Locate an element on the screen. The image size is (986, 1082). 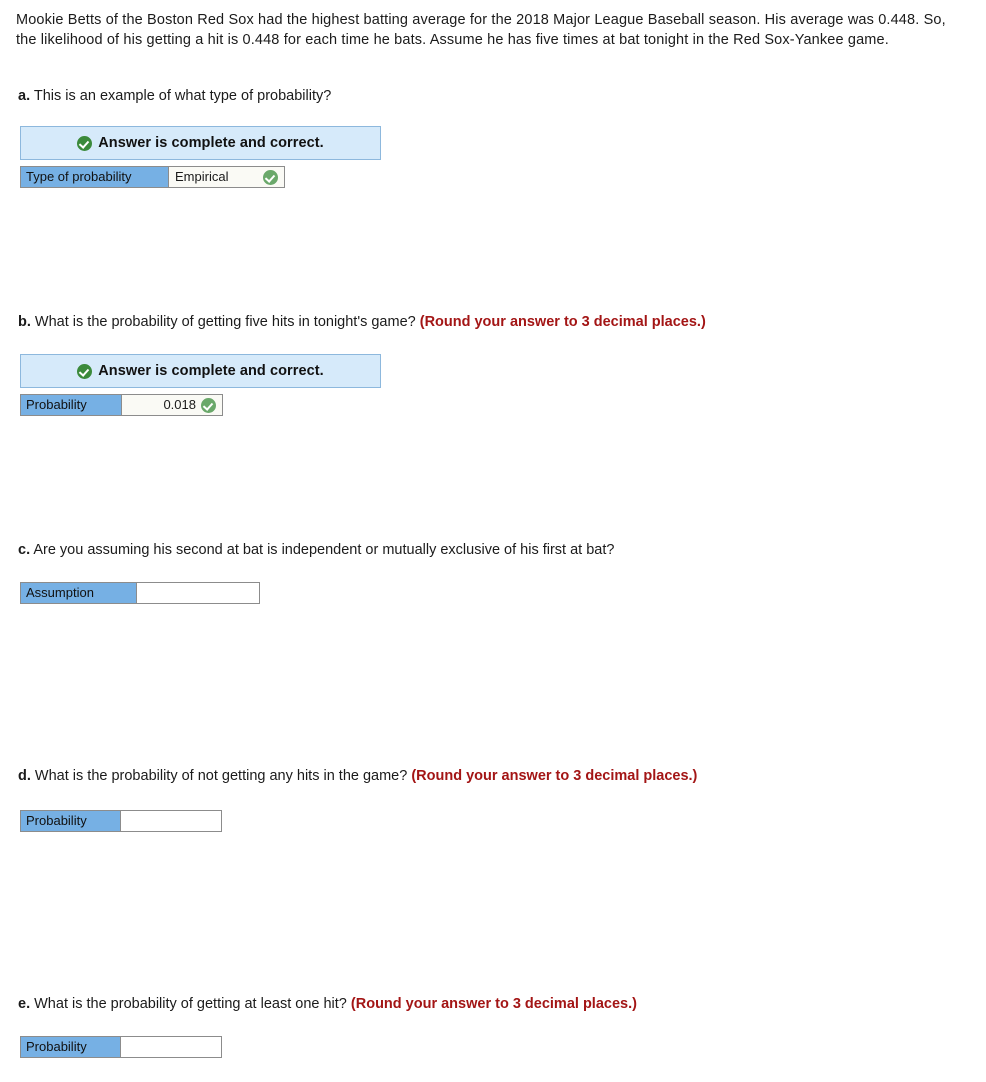
answer-input-e is located at coordinates (171, 1047).